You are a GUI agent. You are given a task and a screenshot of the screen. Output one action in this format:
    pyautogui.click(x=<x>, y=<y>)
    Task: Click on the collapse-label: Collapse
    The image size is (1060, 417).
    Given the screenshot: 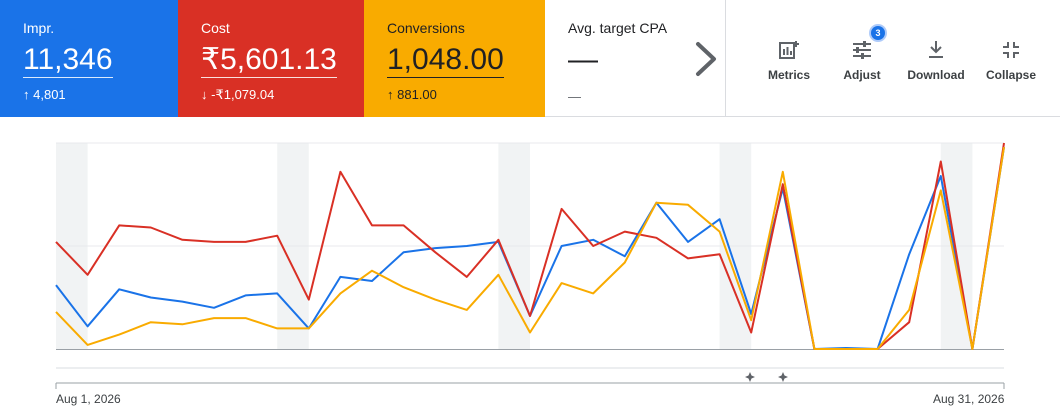 What is the action you would take?
    pyautogui.click(x=1010, y=75)
    